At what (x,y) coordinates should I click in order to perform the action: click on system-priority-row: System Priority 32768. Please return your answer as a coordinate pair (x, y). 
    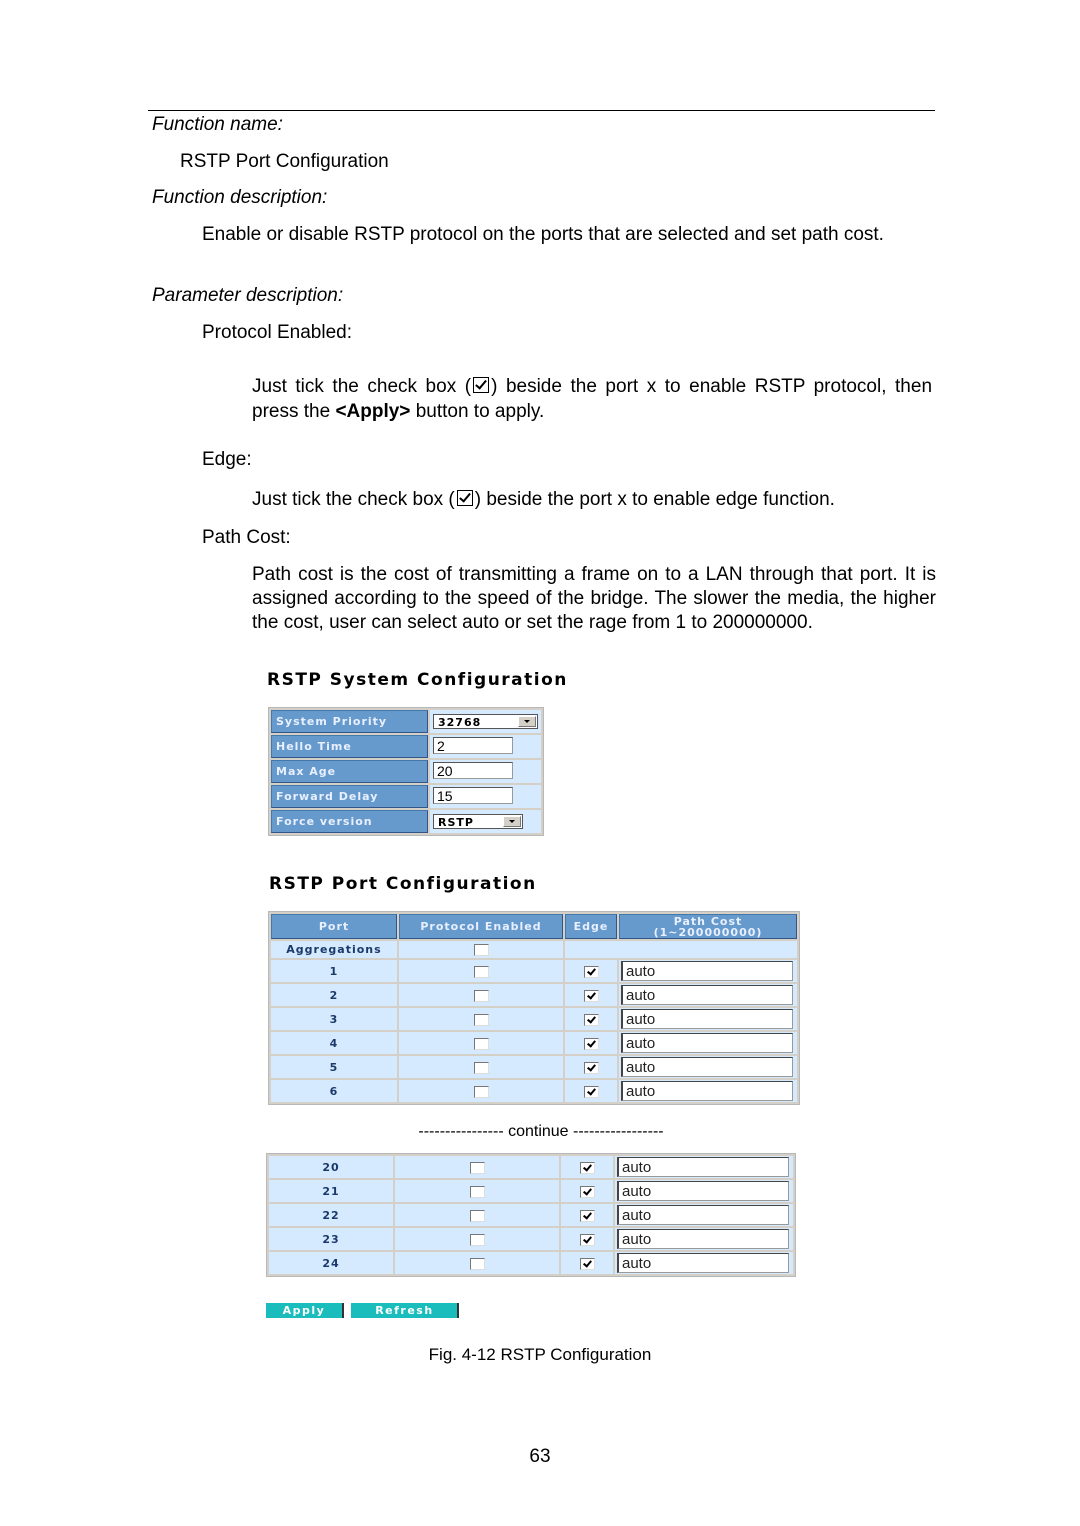
    Looking at the image, I should click on (406, 721).